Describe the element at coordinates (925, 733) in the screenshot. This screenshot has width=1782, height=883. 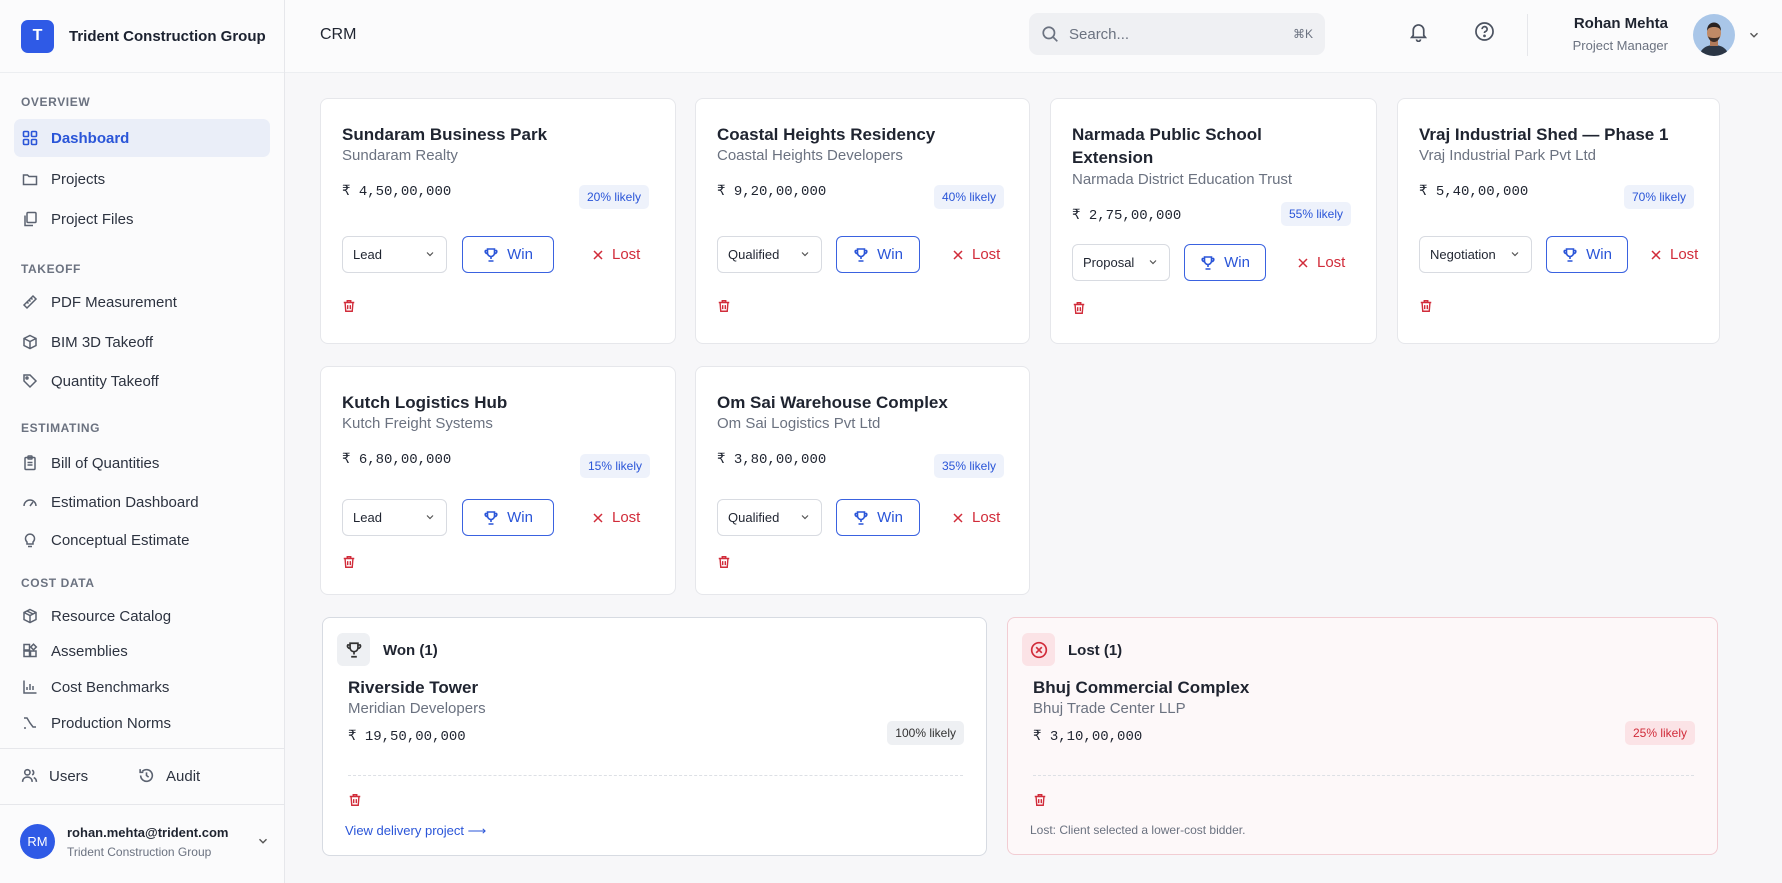
I see `likelihood-badge: 100% likely` at that location.